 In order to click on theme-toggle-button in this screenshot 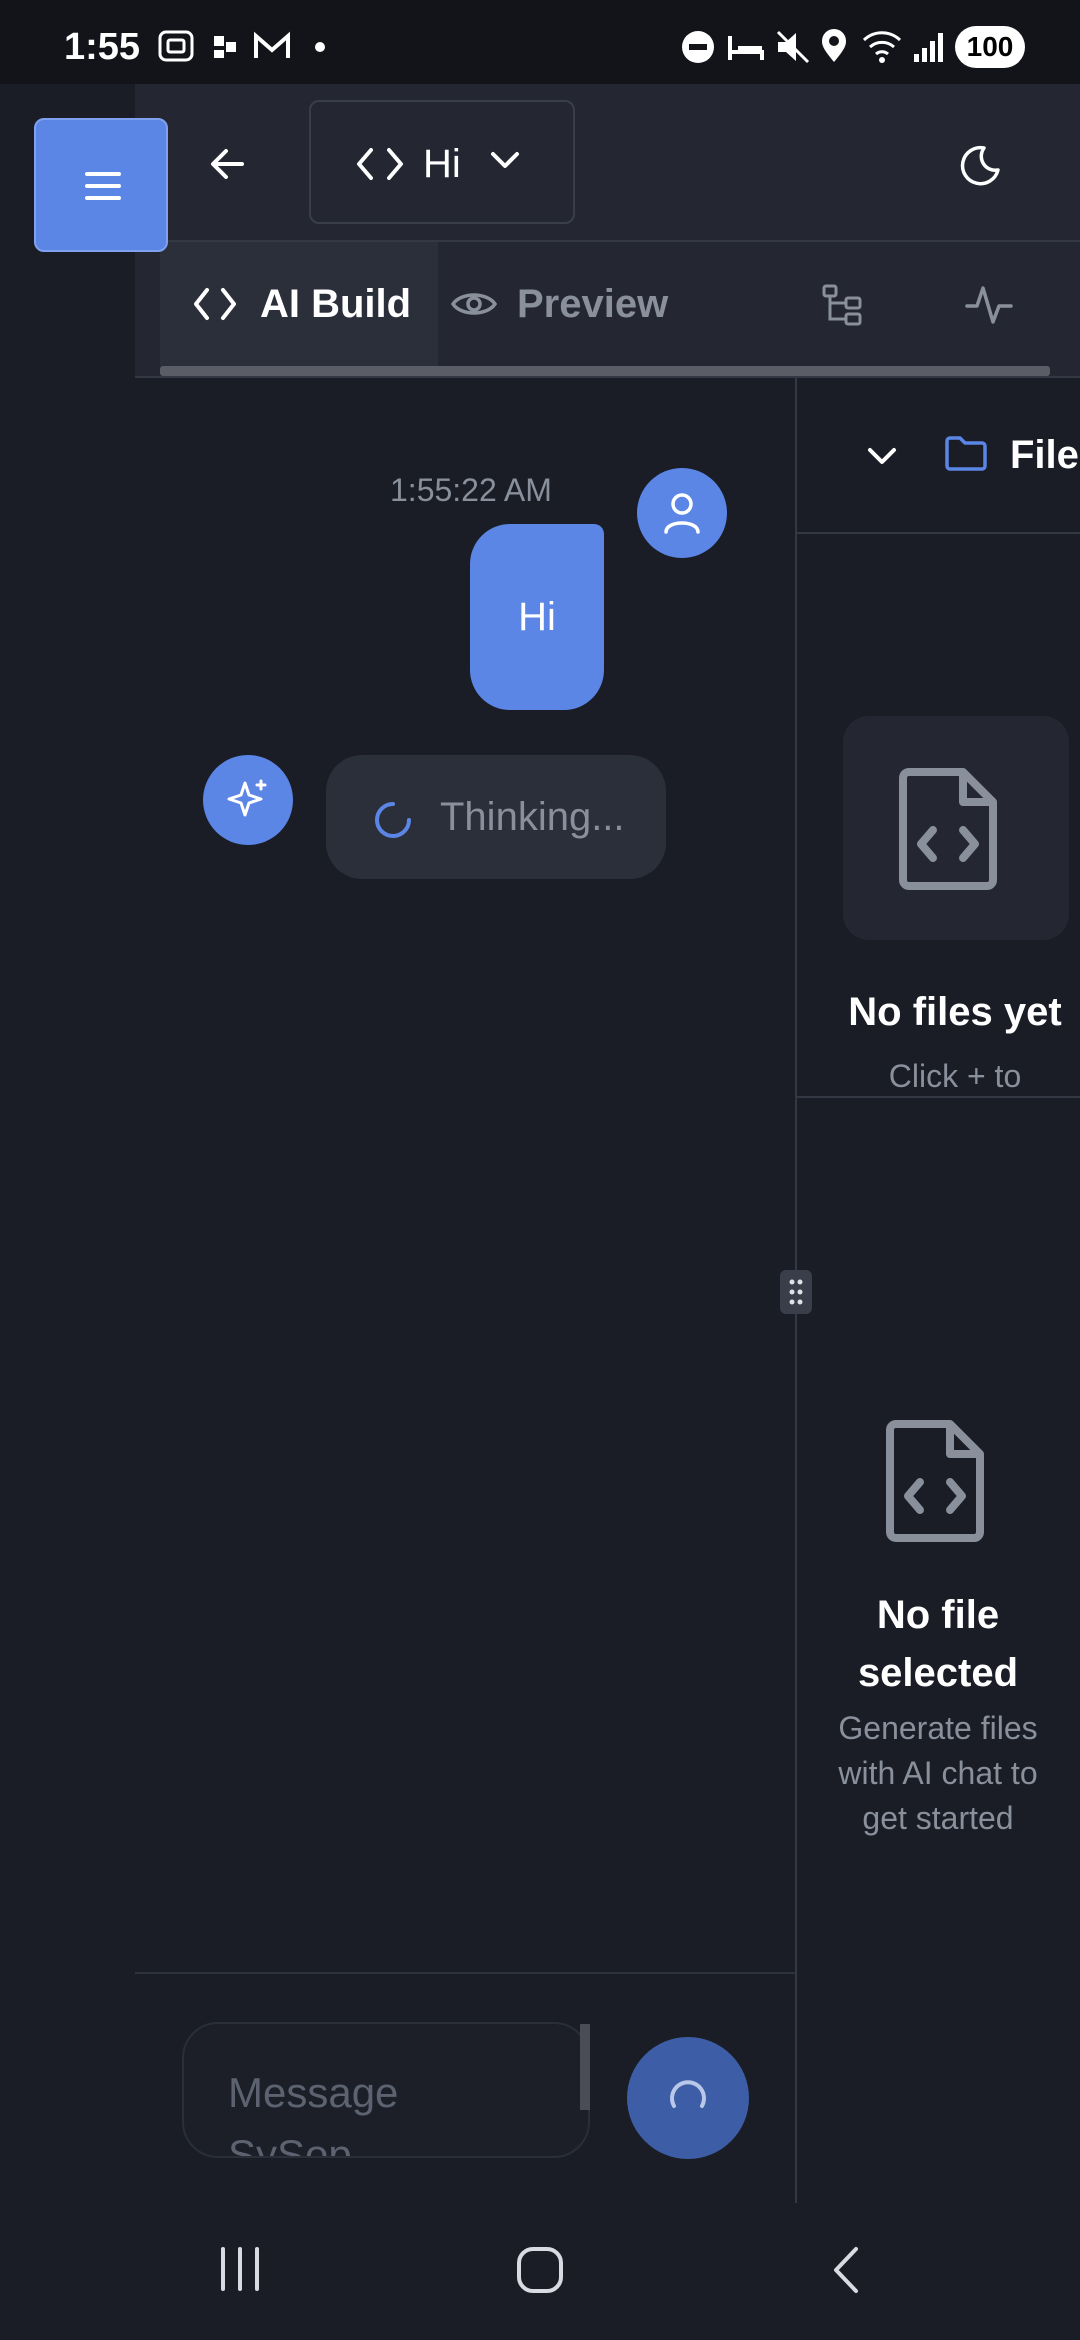, I will do `click(986, 164)`.